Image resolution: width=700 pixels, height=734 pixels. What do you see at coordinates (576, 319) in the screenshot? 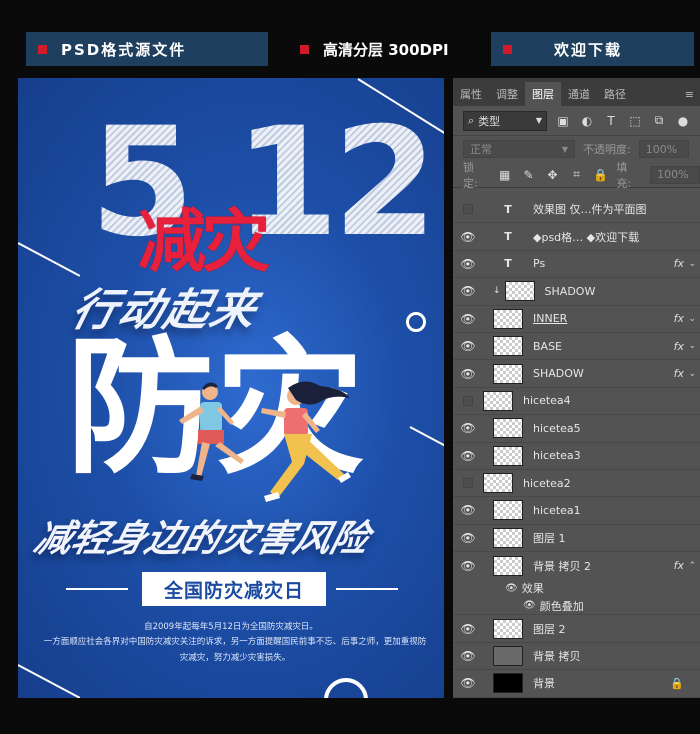
I see `layer-row: 👁 INNER fx ⌄` at bounding box center [576, 319].